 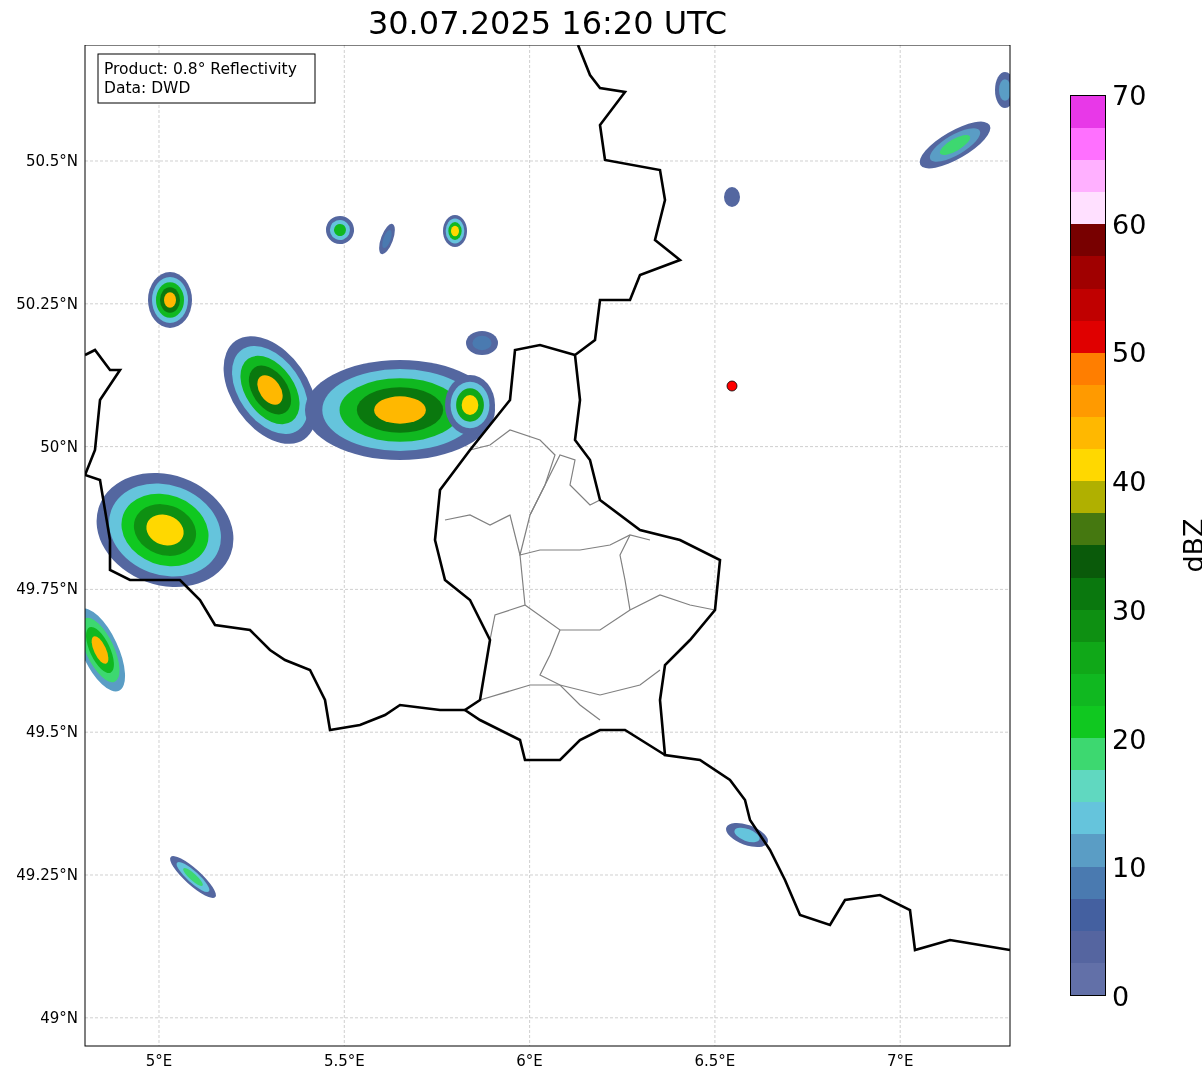 I want to click on longitude-label: 5.5°E, so click(x=344, y=1061).